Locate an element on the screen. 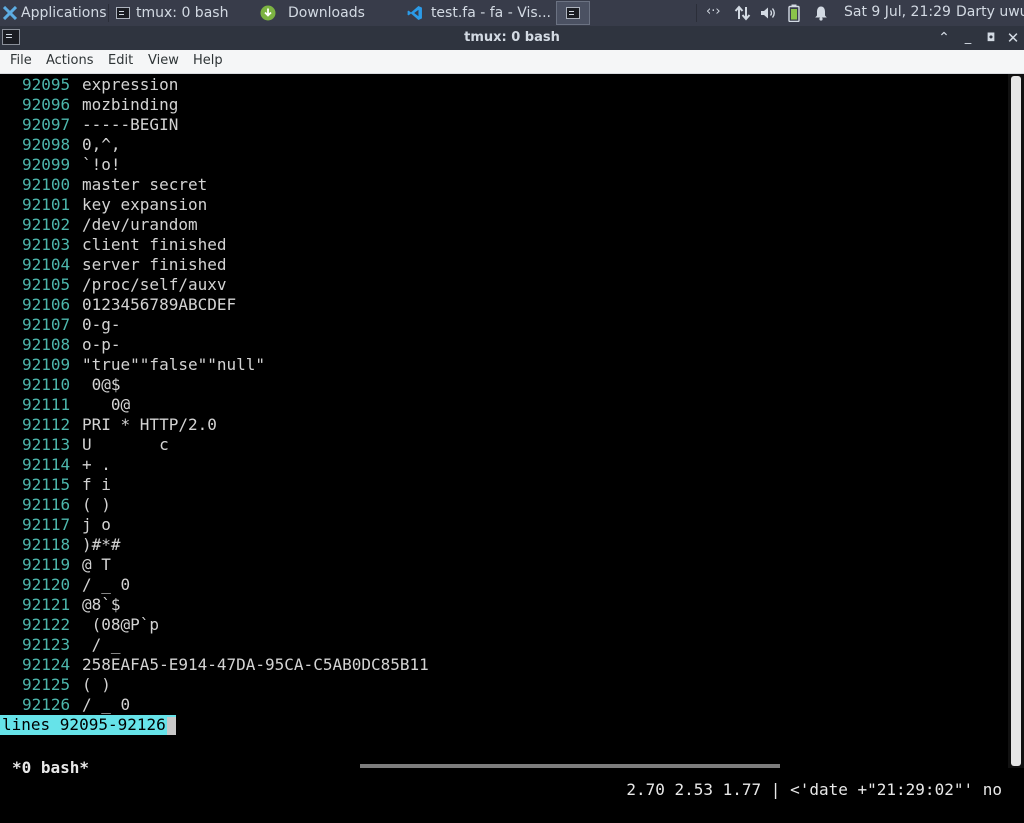  shade-button: ⌃ is located at coordinates (944, 38).